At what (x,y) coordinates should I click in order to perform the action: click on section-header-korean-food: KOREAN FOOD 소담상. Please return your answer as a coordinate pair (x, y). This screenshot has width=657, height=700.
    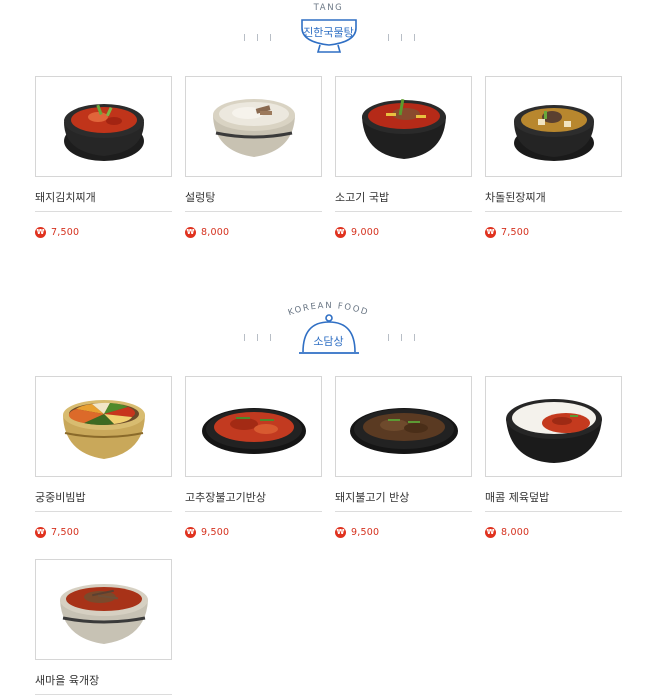
    Looking at the image, I should click on (328, 330).